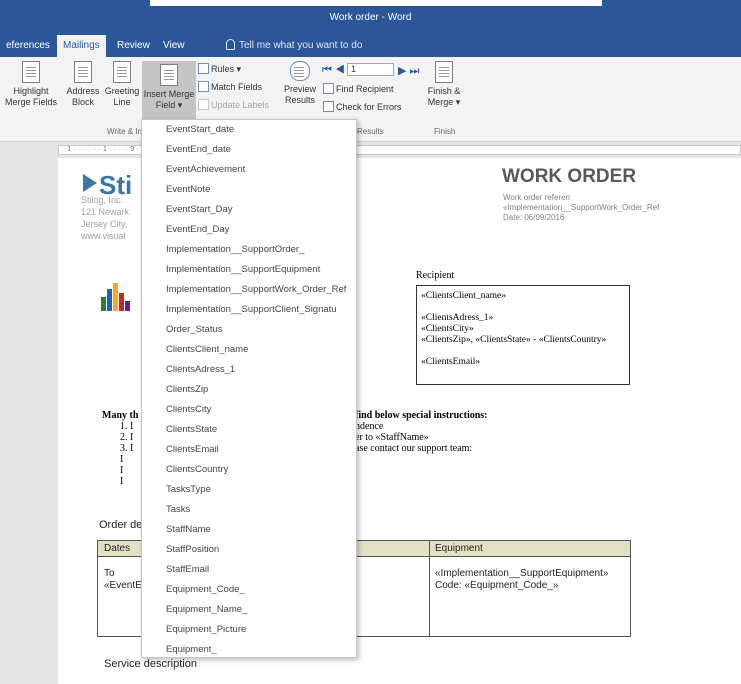 The width and height of the screenshot is (741, 684). Describe the element at coordinates (169, 92) in the screenshot. I see `insert-merge-field-button: Insert Merge Field ▾` at that location.